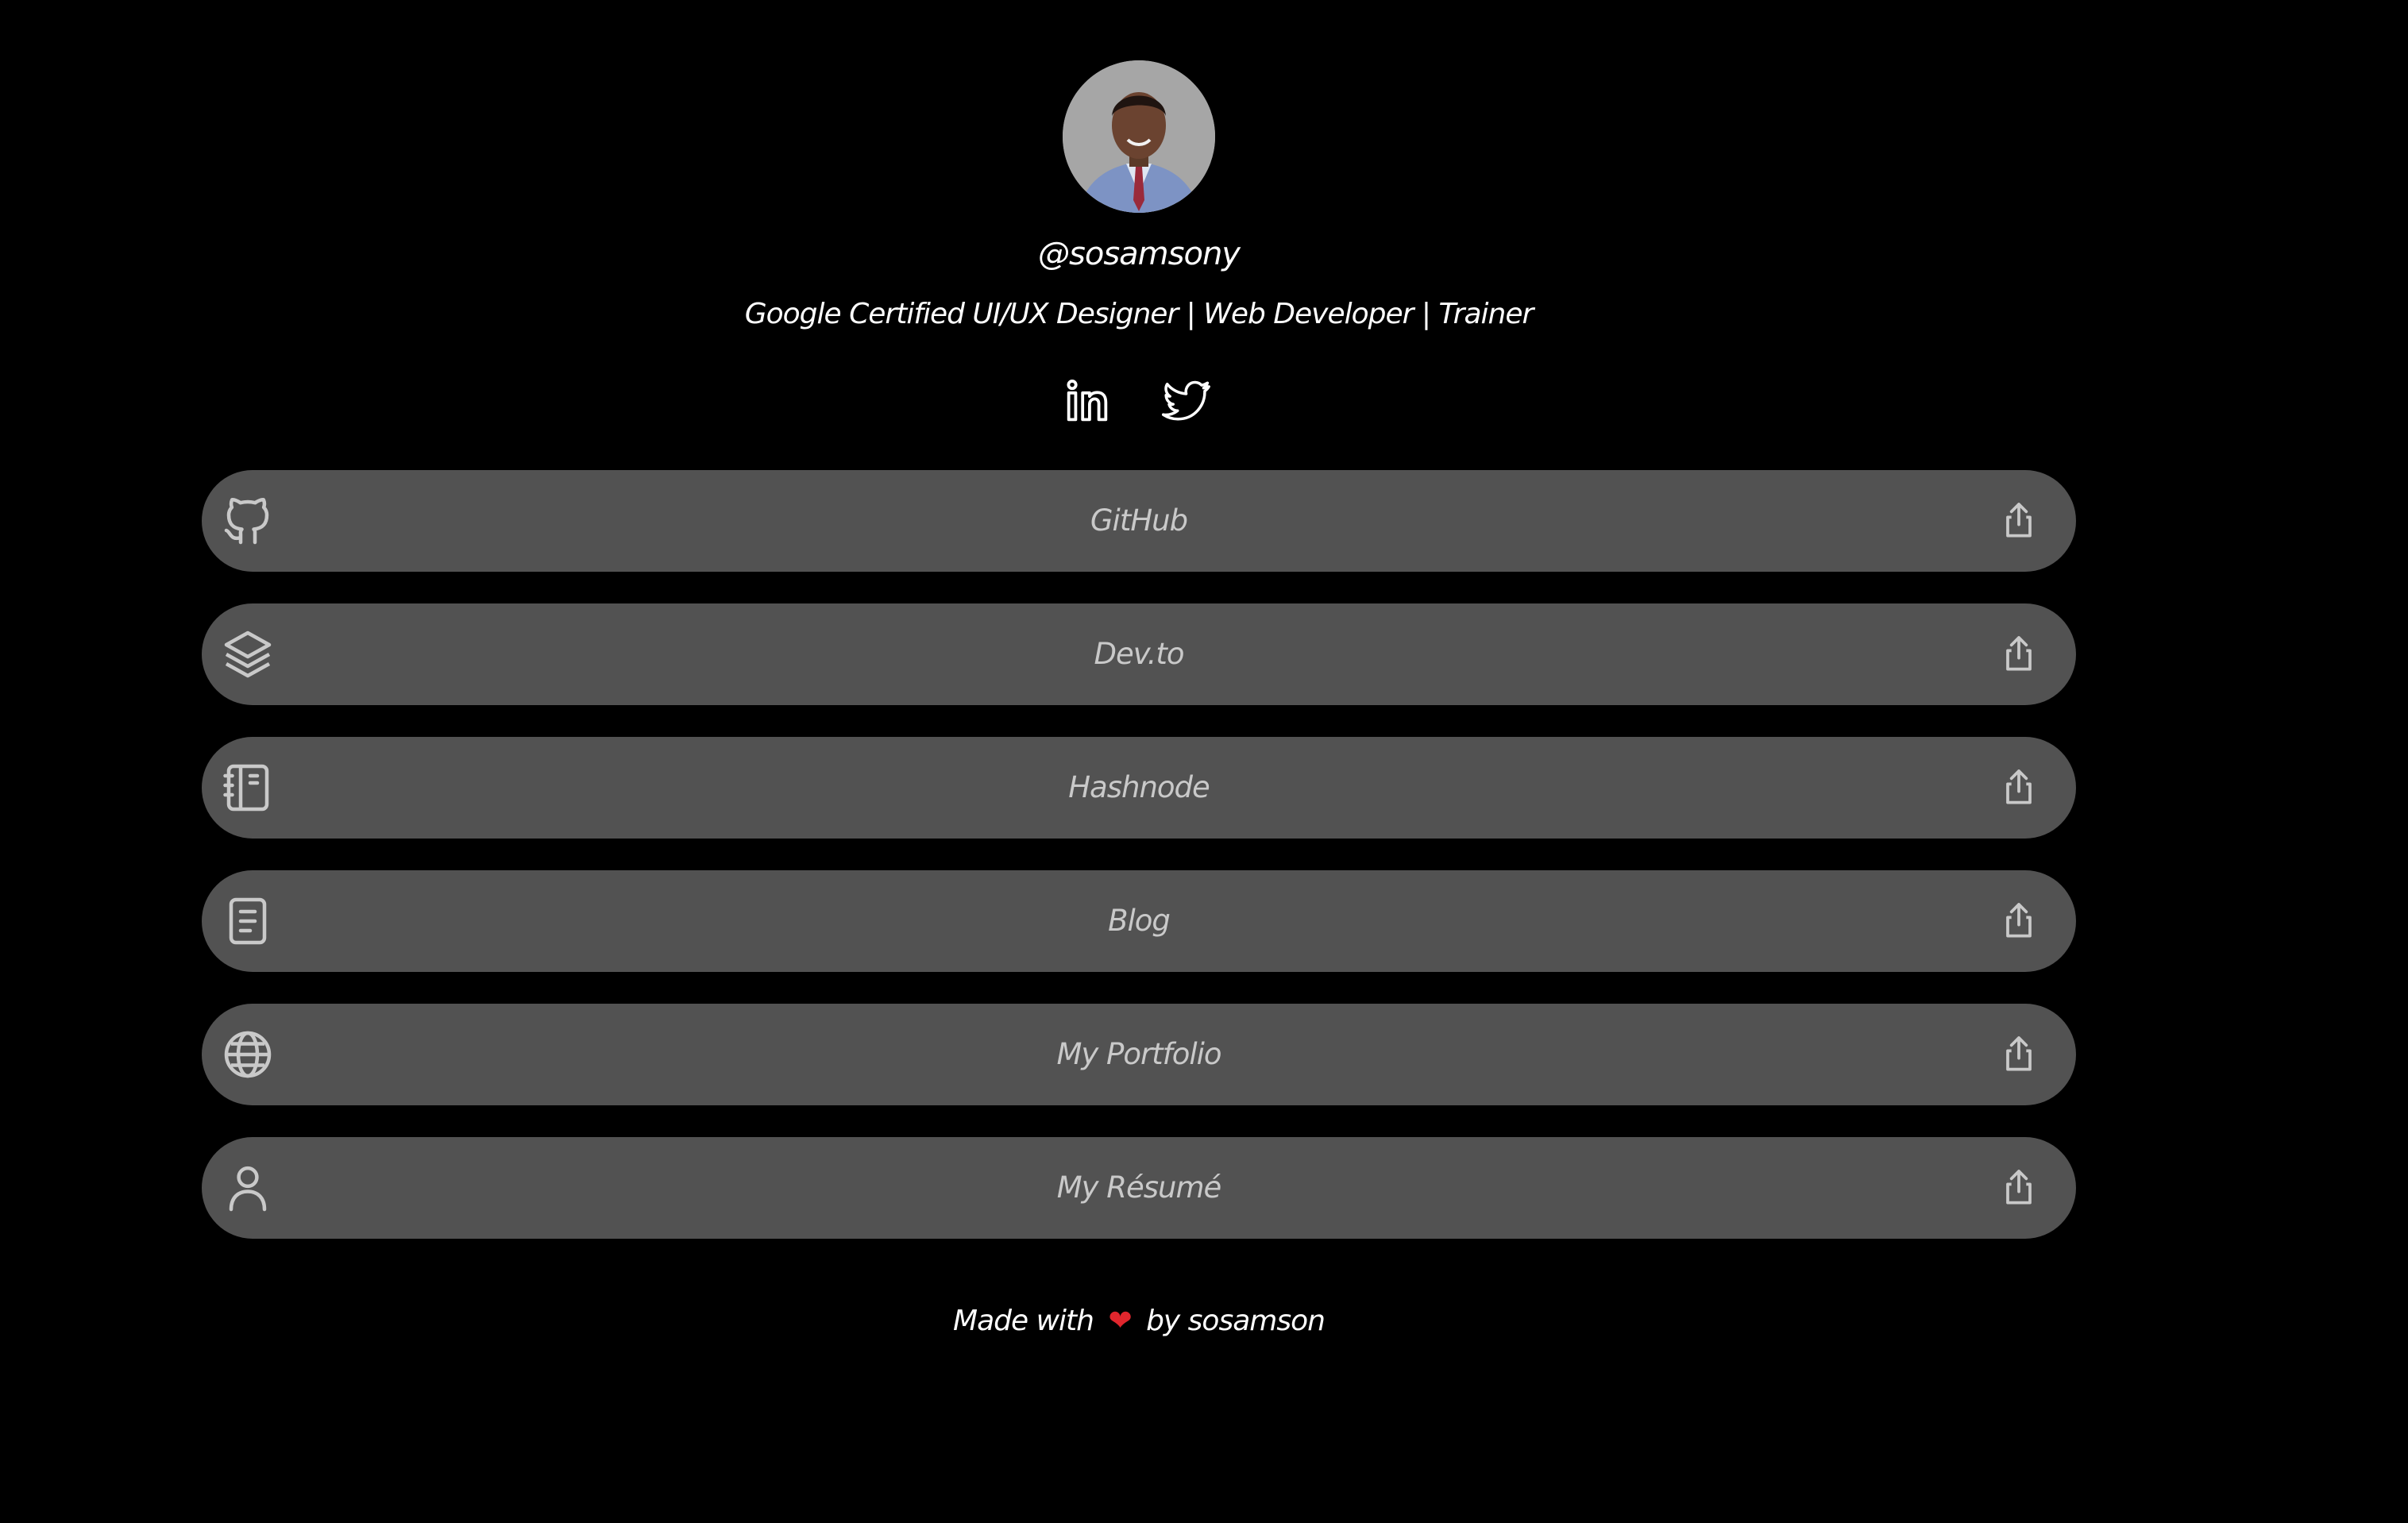  I want to click on linkedin-link, so click(1087, 401).